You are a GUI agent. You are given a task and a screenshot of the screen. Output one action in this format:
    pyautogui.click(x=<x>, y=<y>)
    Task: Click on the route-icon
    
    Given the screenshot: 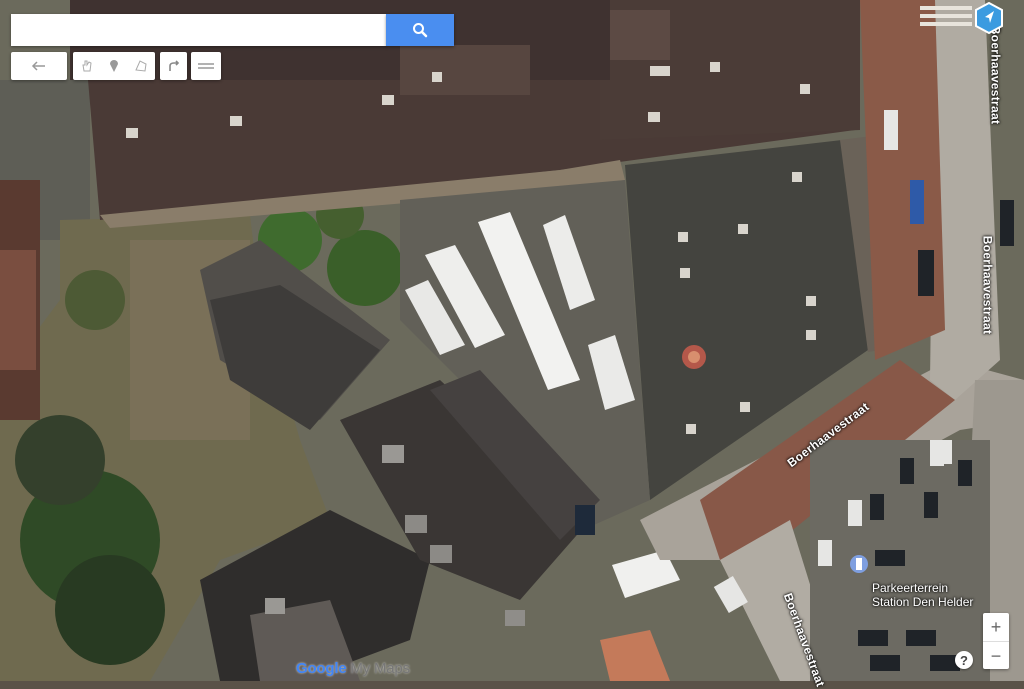 What is the action you would take?
    pyautogui.click(x=173, y=65)
    